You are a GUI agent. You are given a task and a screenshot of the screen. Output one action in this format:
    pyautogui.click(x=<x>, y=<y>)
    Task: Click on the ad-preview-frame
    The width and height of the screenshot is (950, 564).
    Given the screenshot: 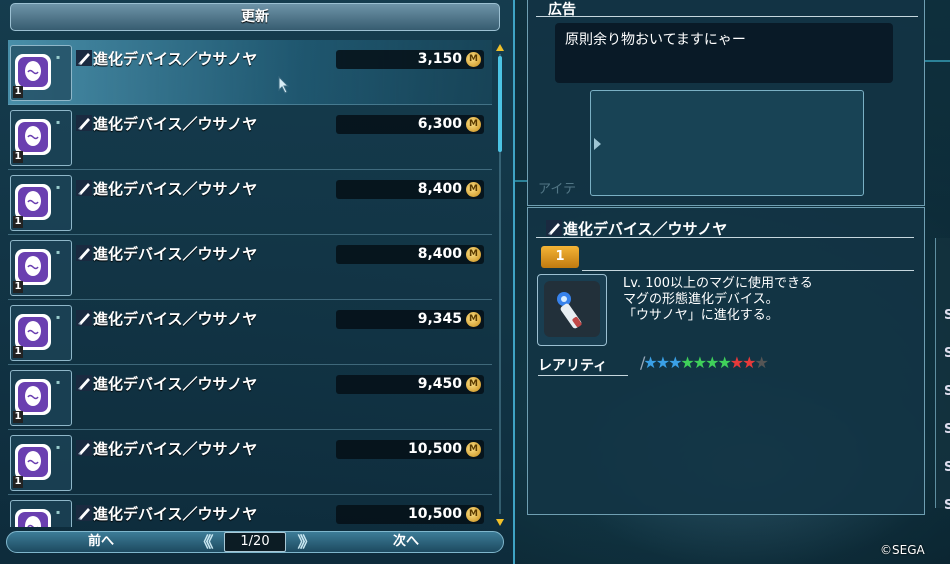 What is the action you would take?
    pyautogui.click(x=727, y=143)
    